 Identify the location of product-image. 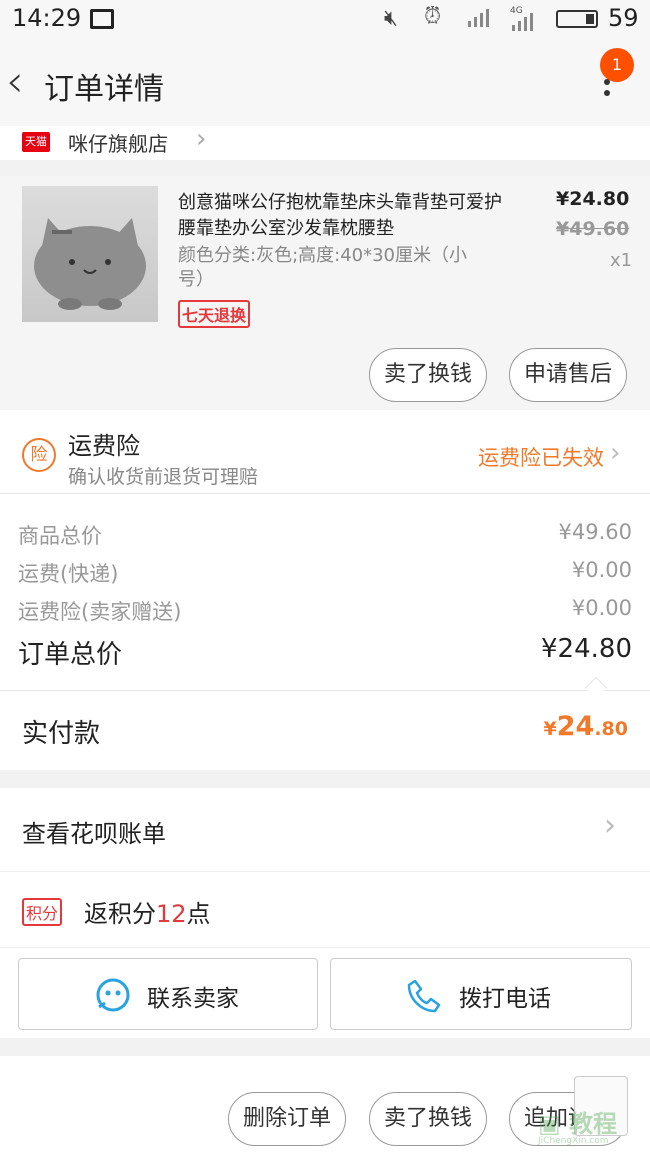
(90, 254).